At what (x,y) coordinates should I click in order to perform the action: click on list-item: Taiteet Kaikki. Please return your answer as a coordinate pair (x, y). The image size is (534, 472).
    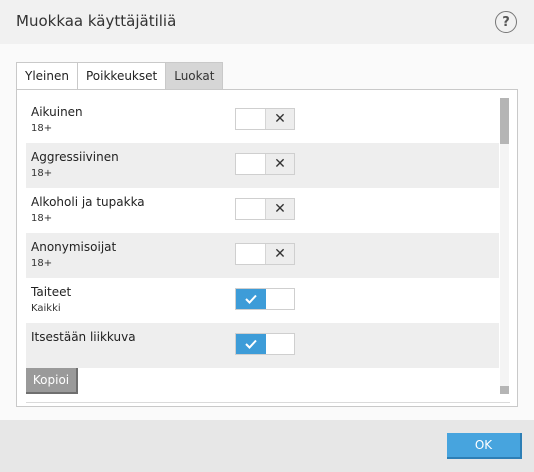
    Looking at the image, I should click on (262, 300).